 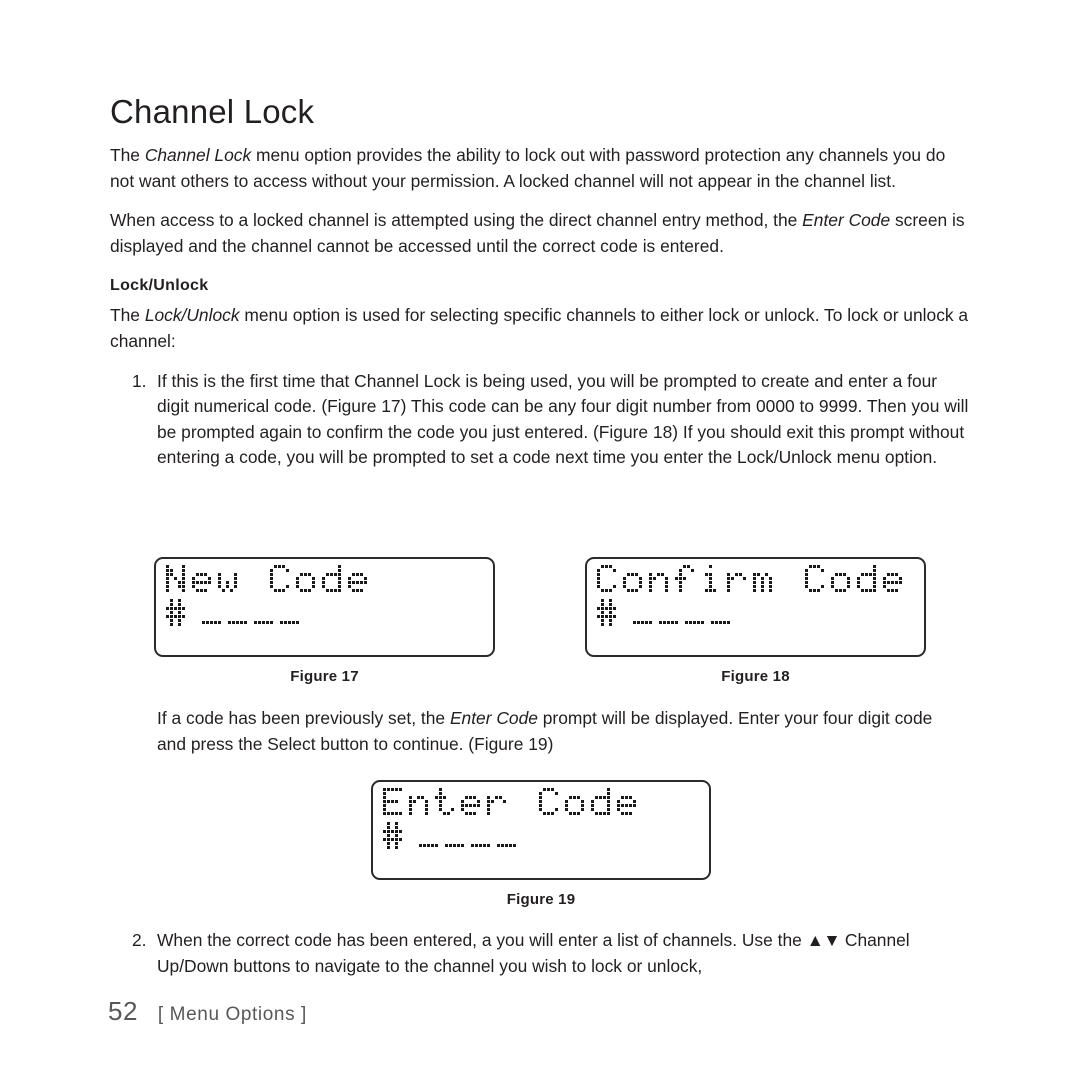 What do you see at coordinates (846, 220) in the screenshot?
I see `intro-p2-italic: Enter Code` at bounding box center [846, 220].